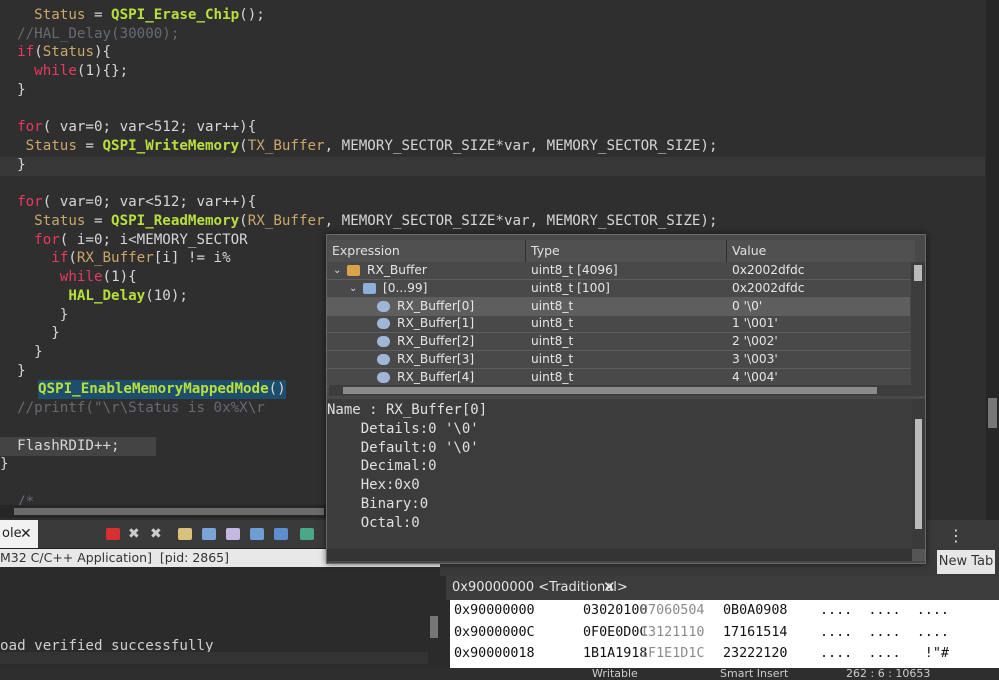  What do you see at coordinates (610, 390) in the screenshot?
I see `tree-horizontal-scroll-thumb` at bounding box center [610, 390].